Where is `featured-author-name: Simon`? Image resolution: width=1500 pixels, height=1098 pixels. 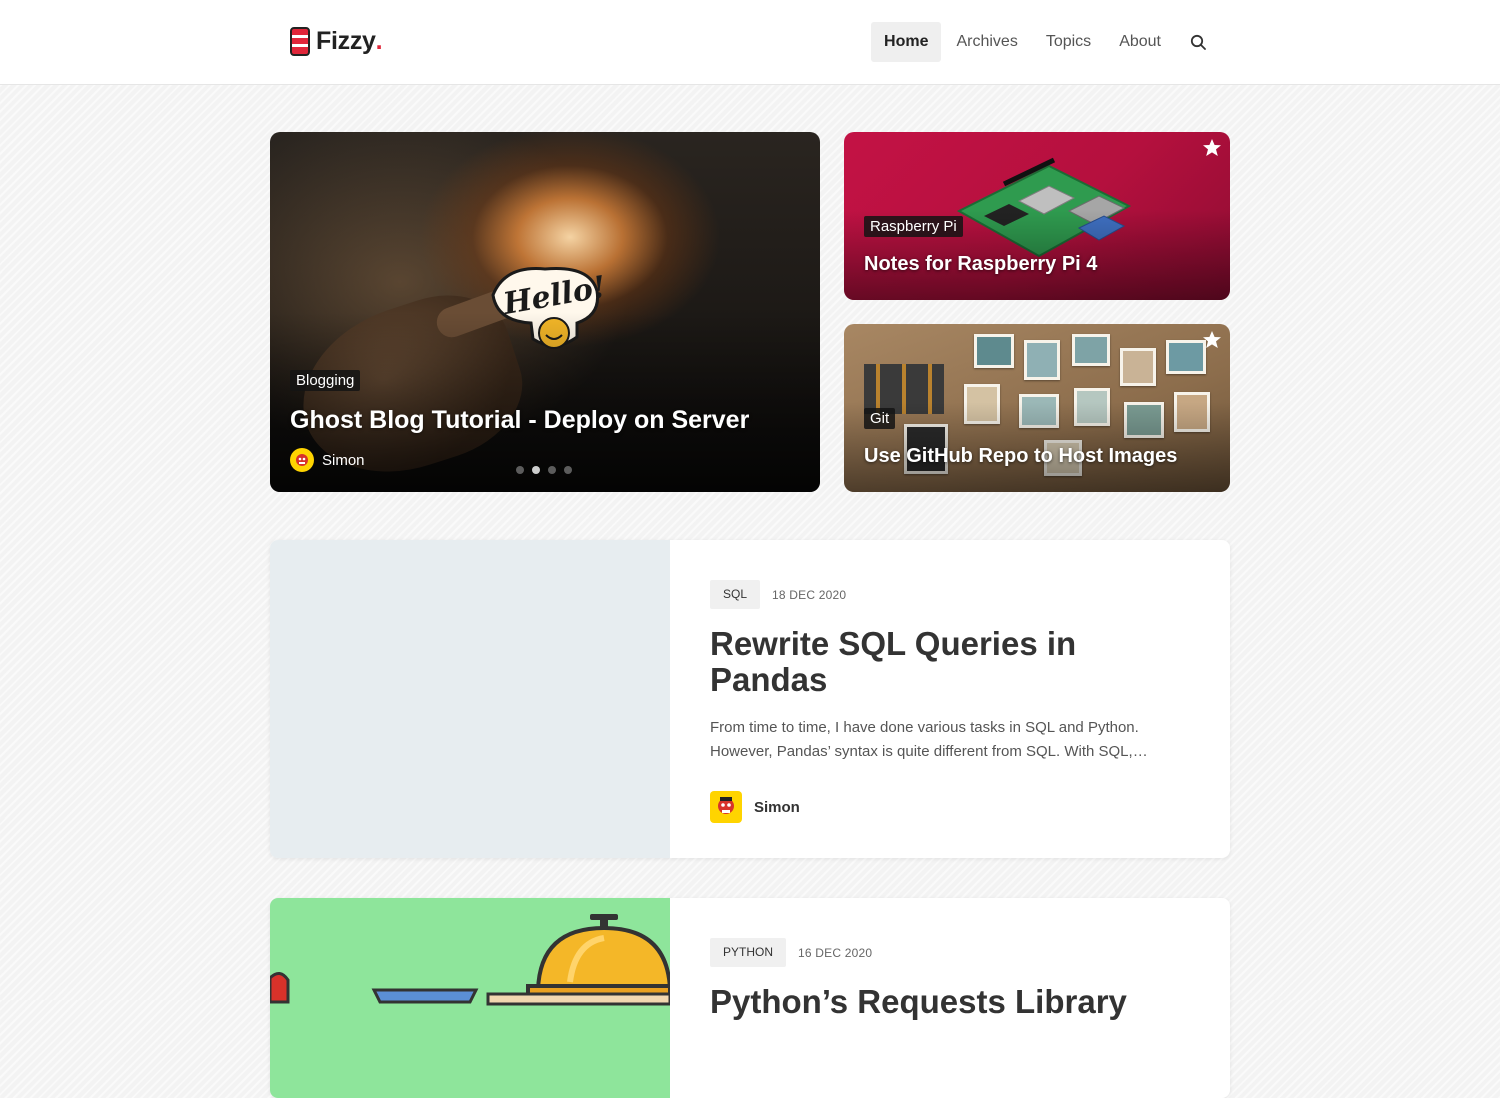 featured-author-name: Simon is located at coordinates (343, 460).